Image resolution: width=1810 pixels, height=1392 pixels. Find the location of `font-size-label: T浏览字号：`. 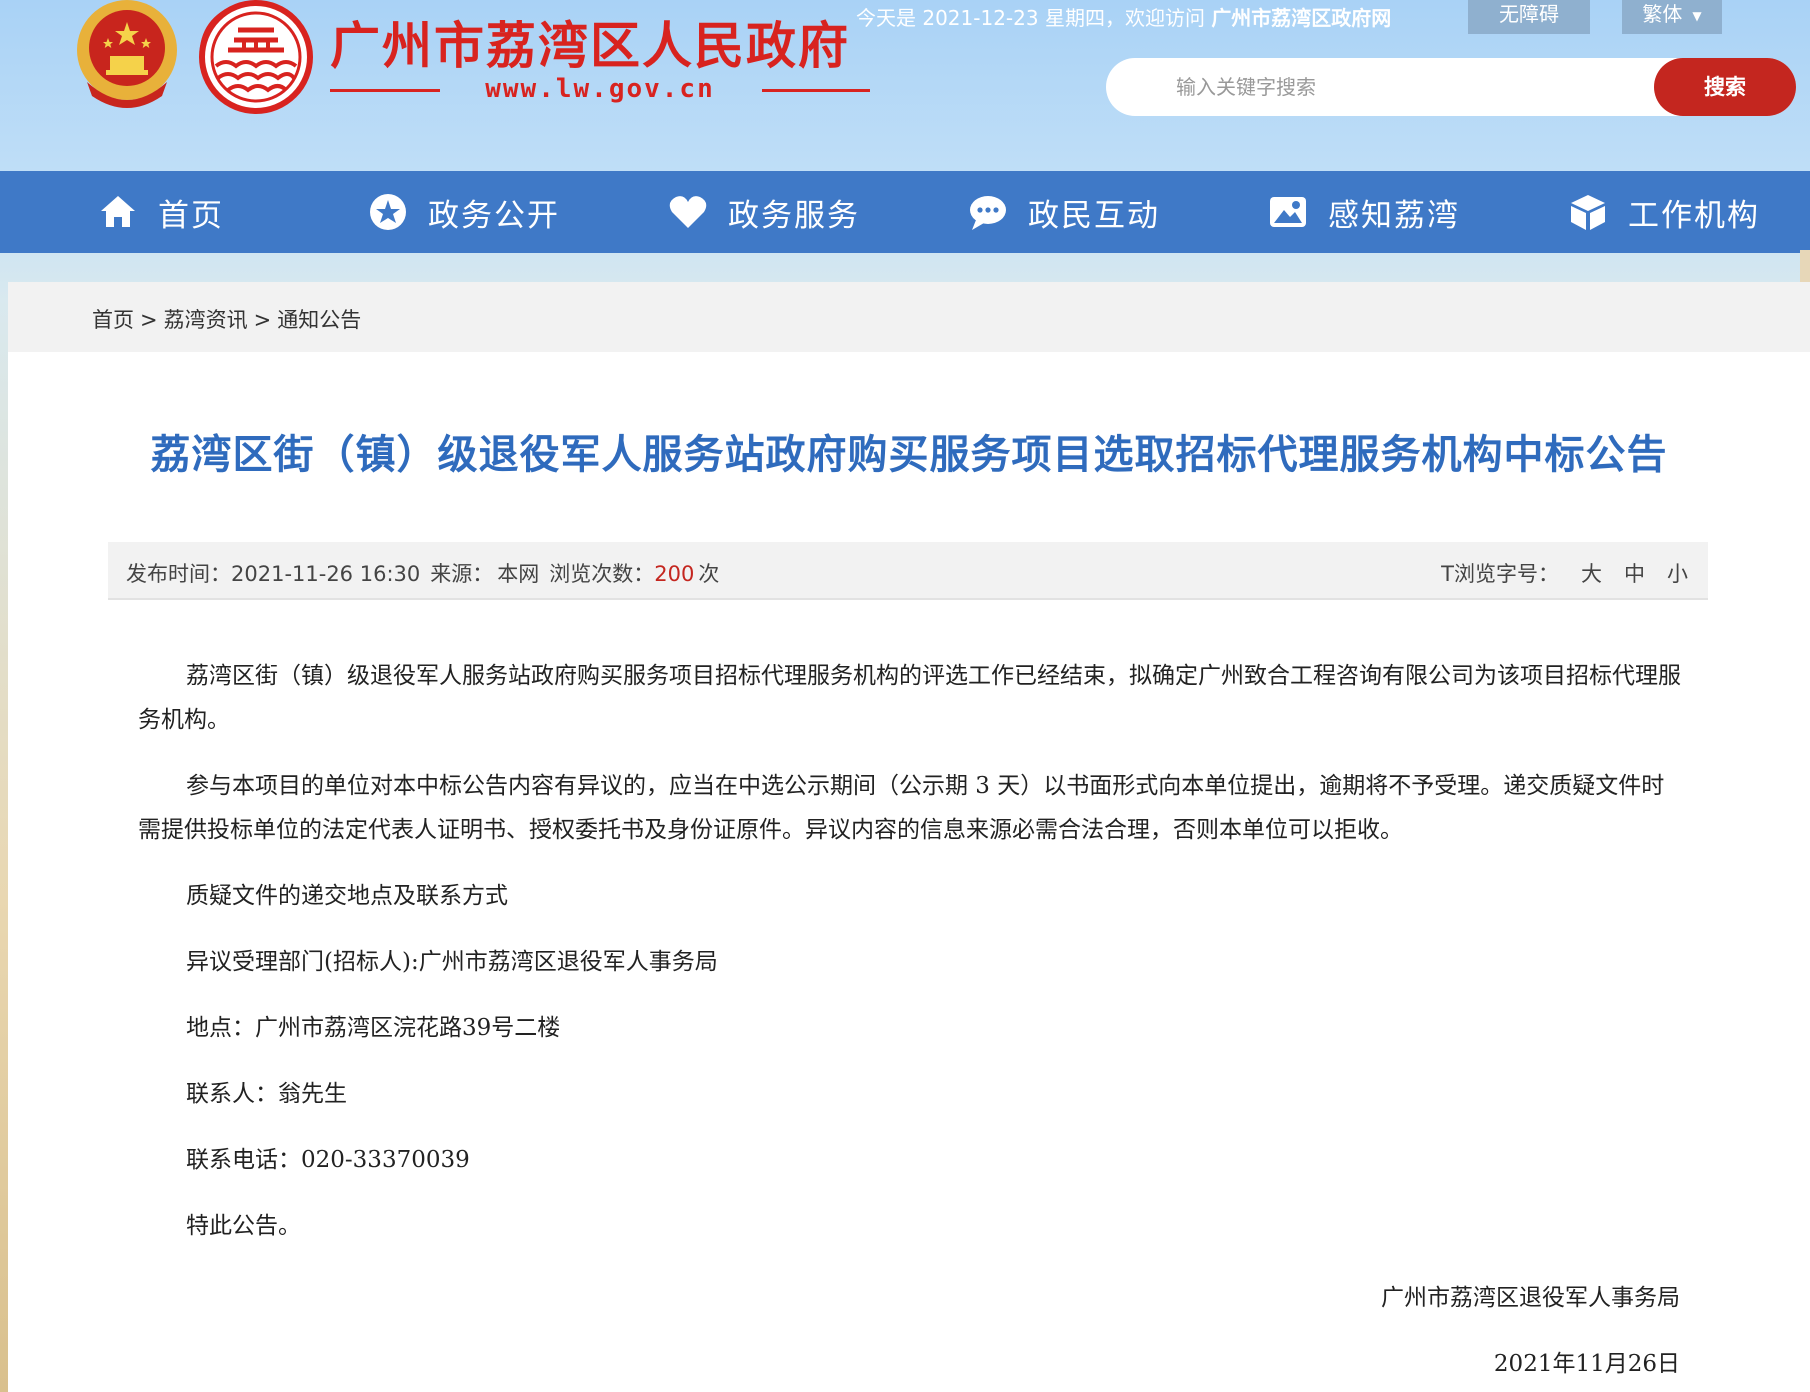

font-size-label: T浏览字号： is located at coordinates (1500, 574).